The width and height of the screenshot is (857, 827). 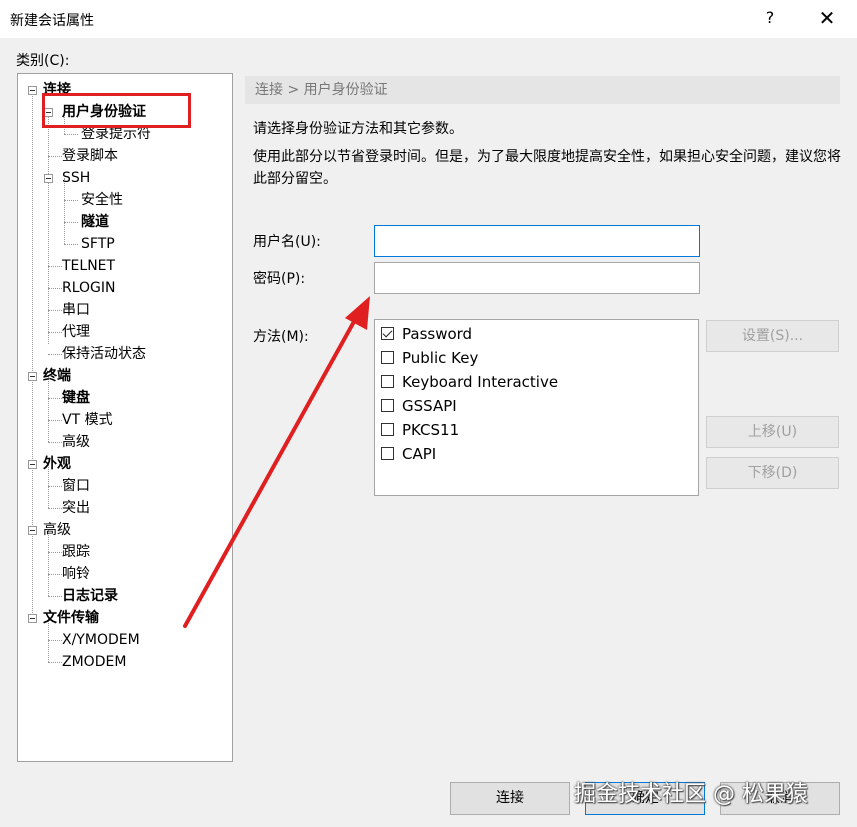 I want to click on method-label-pkcs11: PKCS11, so click(x=431, y=430).